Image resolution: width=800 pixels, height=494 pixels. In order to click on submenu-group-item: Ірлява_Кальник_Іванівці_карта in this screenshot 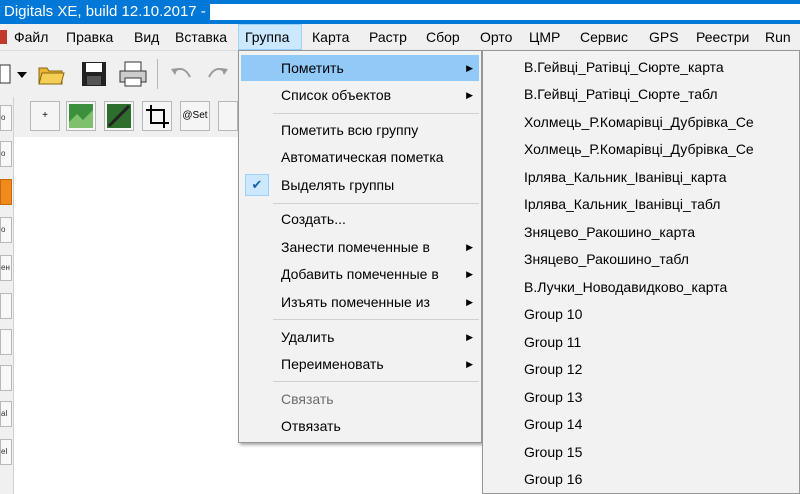, I will do `click(642, 177)`.